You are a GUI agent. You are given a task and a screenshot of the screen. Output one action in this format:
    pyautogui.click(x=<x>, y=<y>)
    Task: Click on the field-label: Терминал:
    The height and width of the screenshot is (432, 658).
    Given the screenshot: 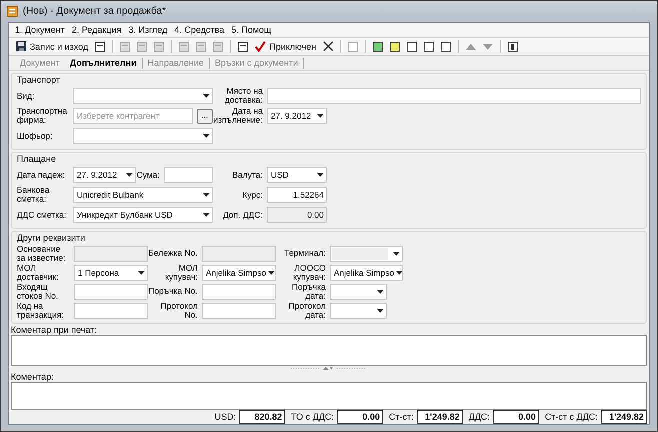 What is the action you would take?
    pyautogui.click(x=305, y=253)
    